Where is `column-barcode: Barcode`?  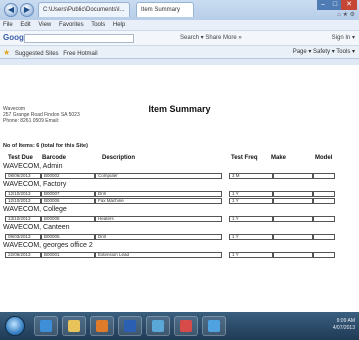
column-barcode: Barcode is located at coordinates (54, 158).